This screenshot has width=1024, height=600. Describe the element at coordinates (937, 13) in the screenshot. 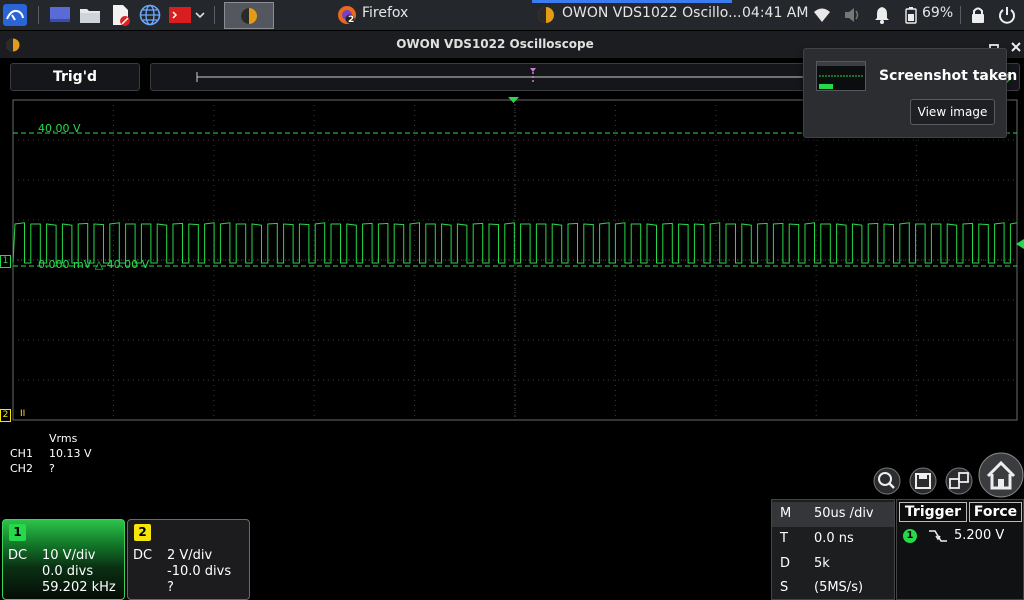

I see `battery-percent: 69%` at that location.